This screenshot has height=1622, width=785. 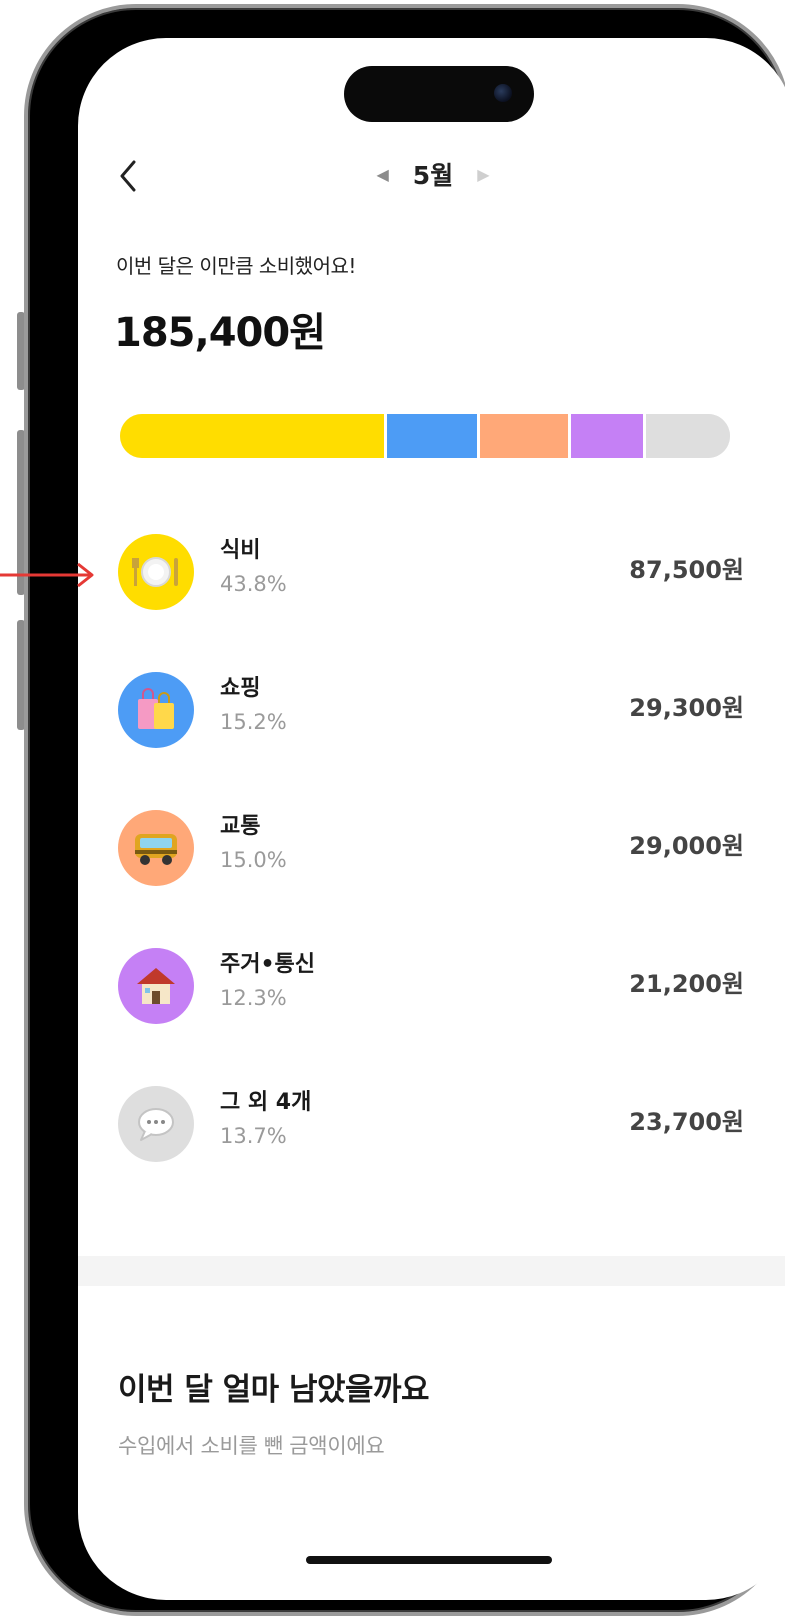 I want to click on category-row-transport: 교통 15.0% 29,000원, so click(x=431, y=873).